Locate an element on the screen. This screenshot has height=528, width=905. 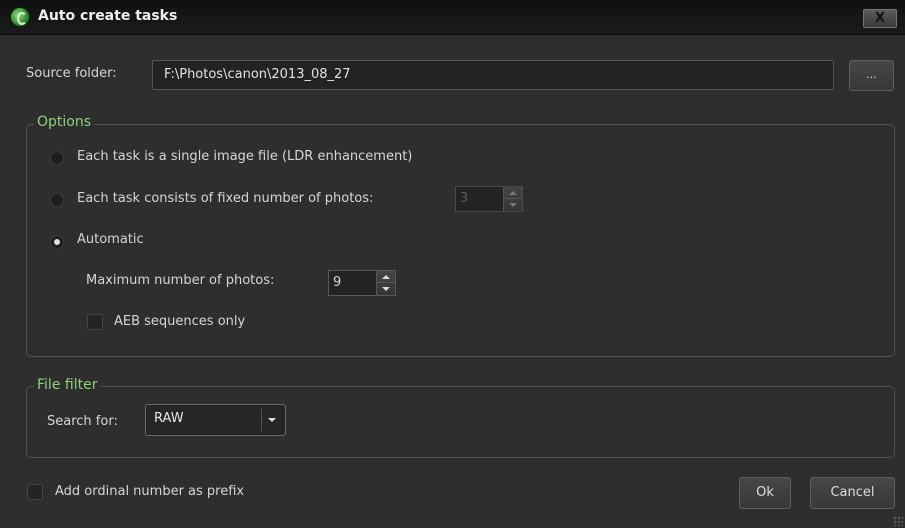
max-photos-stepper: 9 is located at coordinates (362, 283).